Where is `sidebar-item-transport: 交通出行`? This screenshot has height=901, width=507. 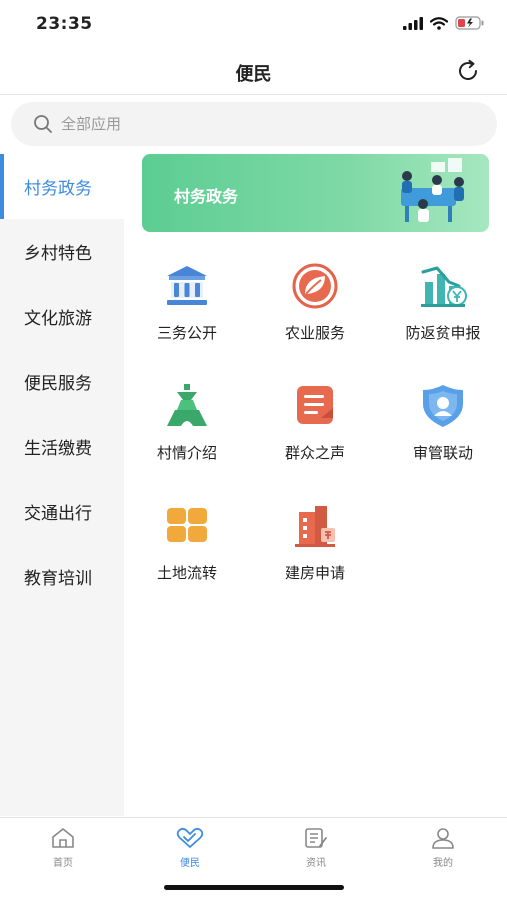 sidebar-item-transport: 交通出行 is located at coordinates (62, 511).